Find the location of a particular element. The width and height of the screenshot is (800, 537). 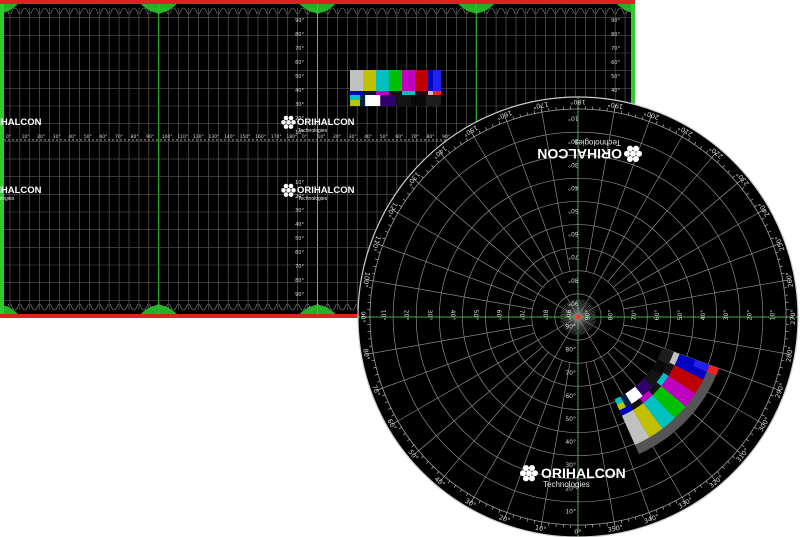

edge-band-left is located at coordinates (2, 159).